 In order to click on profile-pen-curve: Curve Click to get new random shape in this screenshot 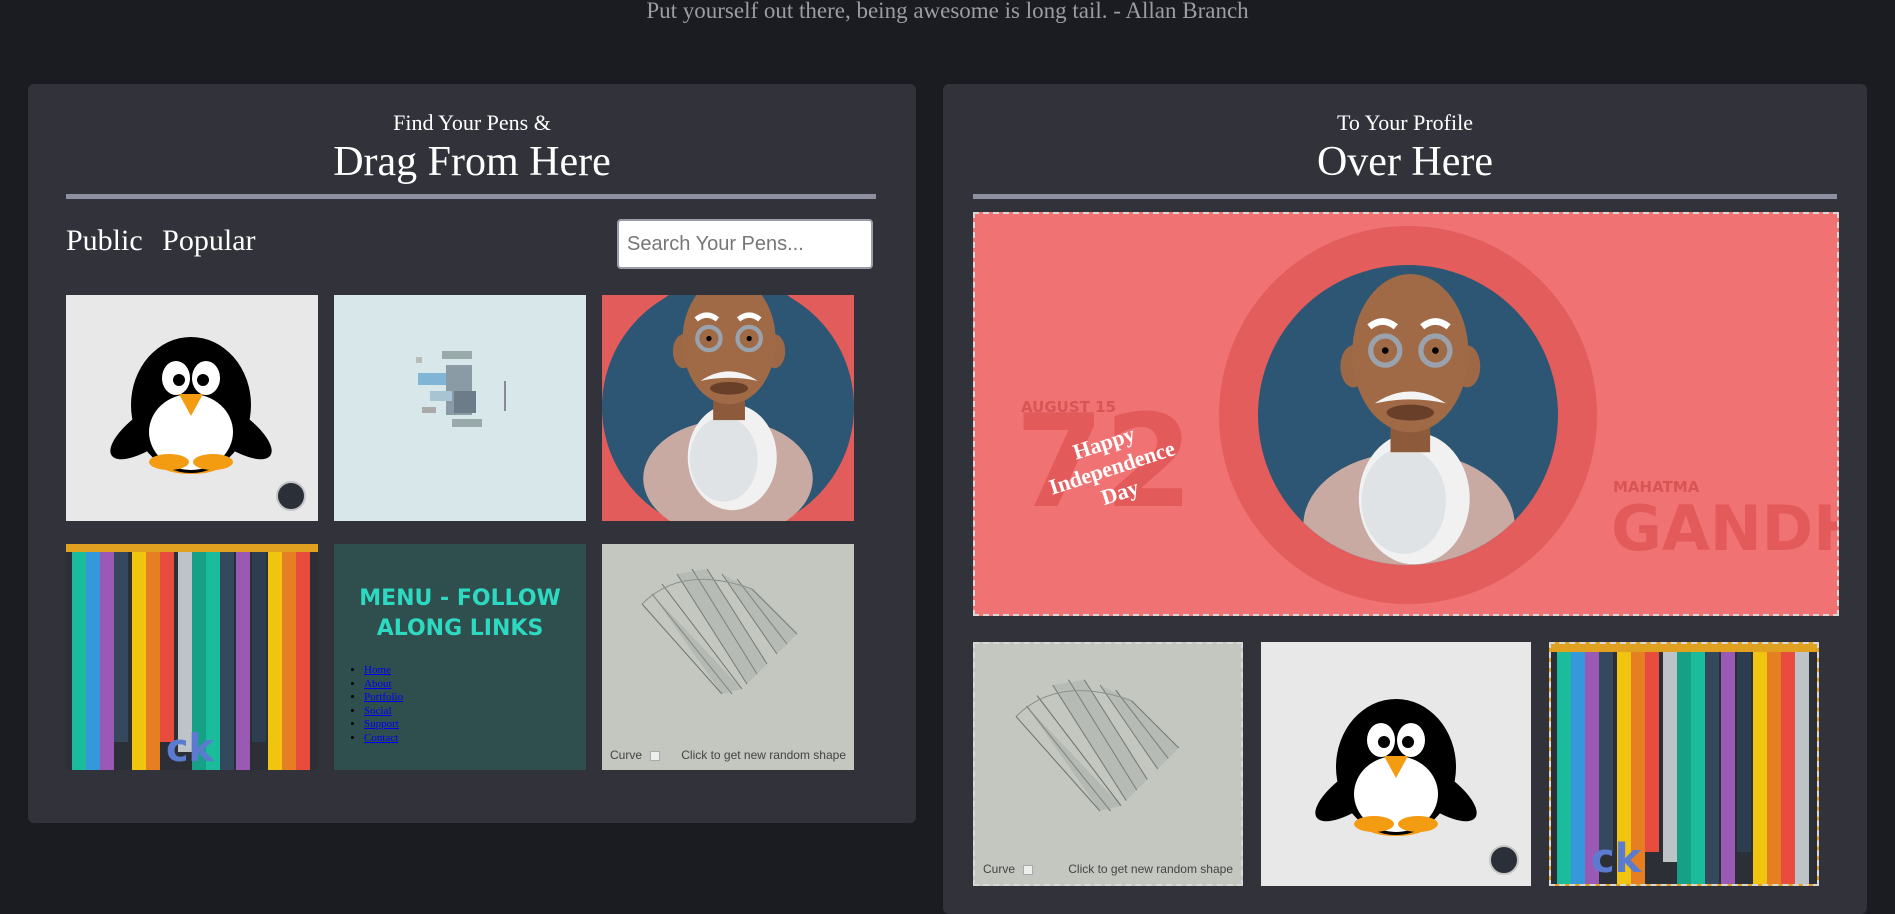, I will do `click(1108, 764)`.